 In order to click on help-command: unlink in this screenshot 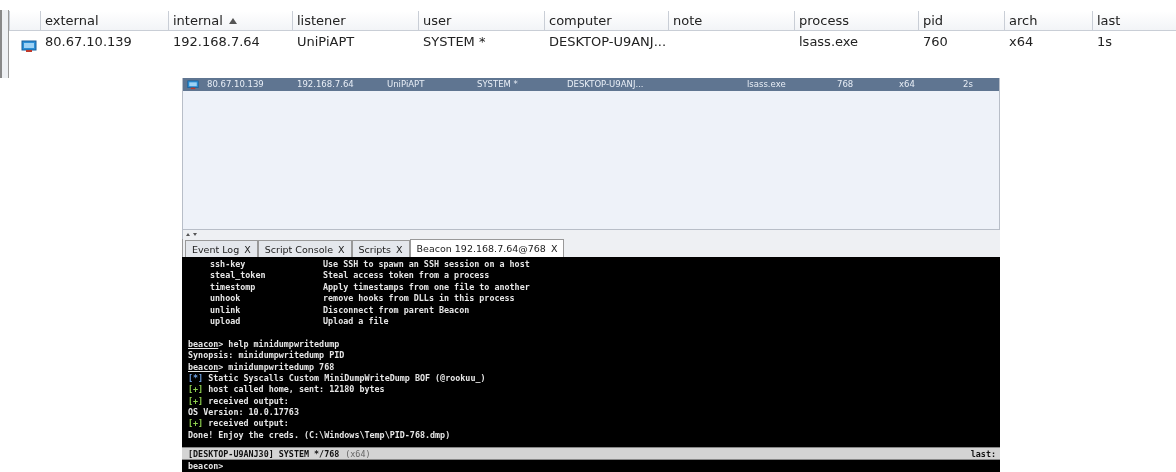, I will do `click(225, 310)`.